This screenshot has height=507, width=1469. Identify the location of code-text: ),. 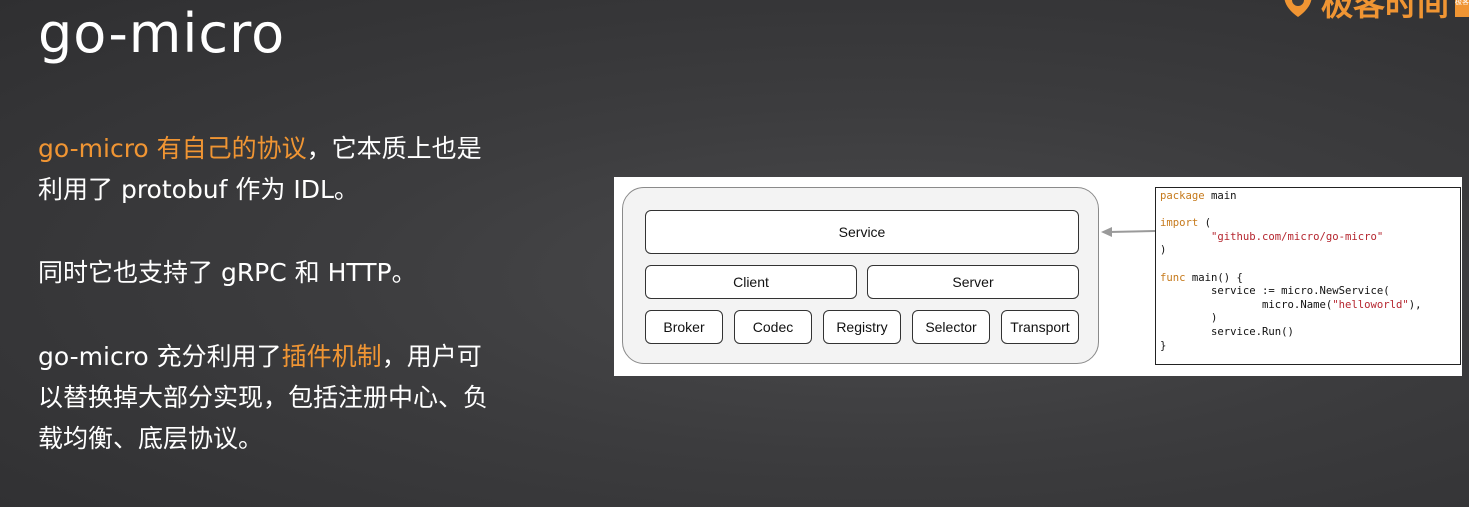
(1415, 304).